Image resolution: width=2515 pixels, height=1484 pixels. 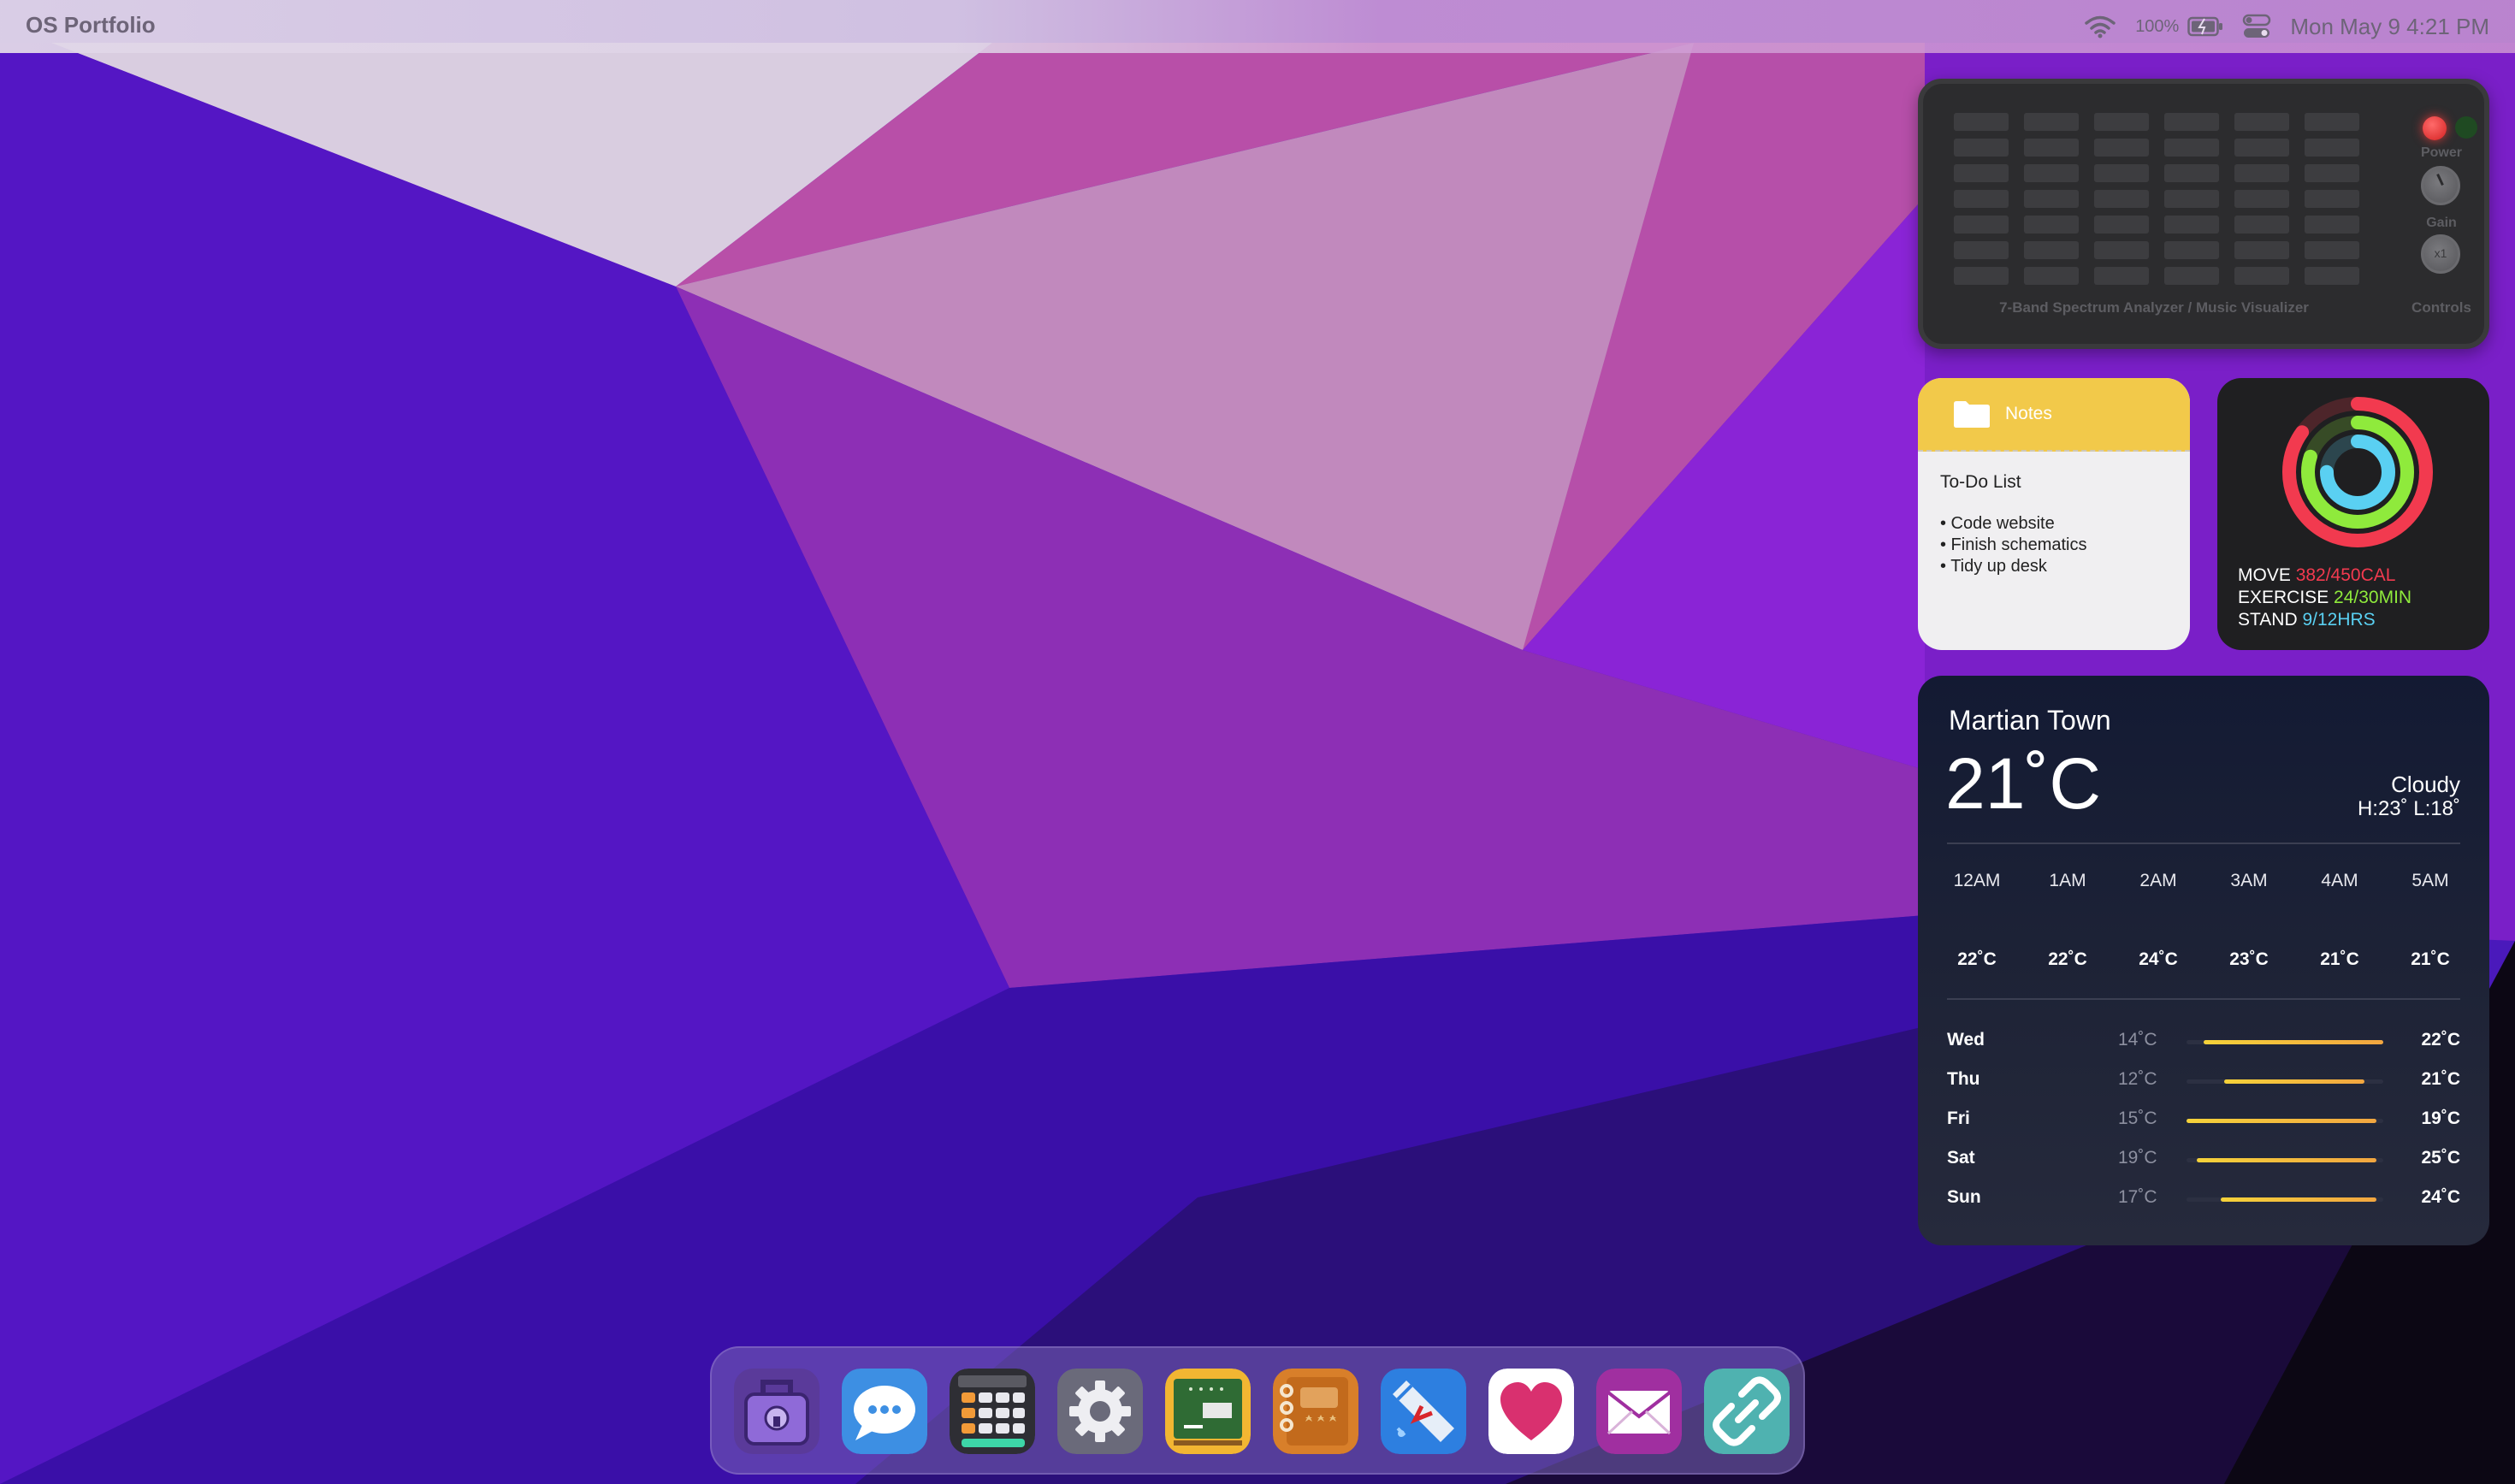 What do you see at coordinates (2264, 575) in the screenshot?
I see `move-label: MOVE` at bounding box center [2264, 575].